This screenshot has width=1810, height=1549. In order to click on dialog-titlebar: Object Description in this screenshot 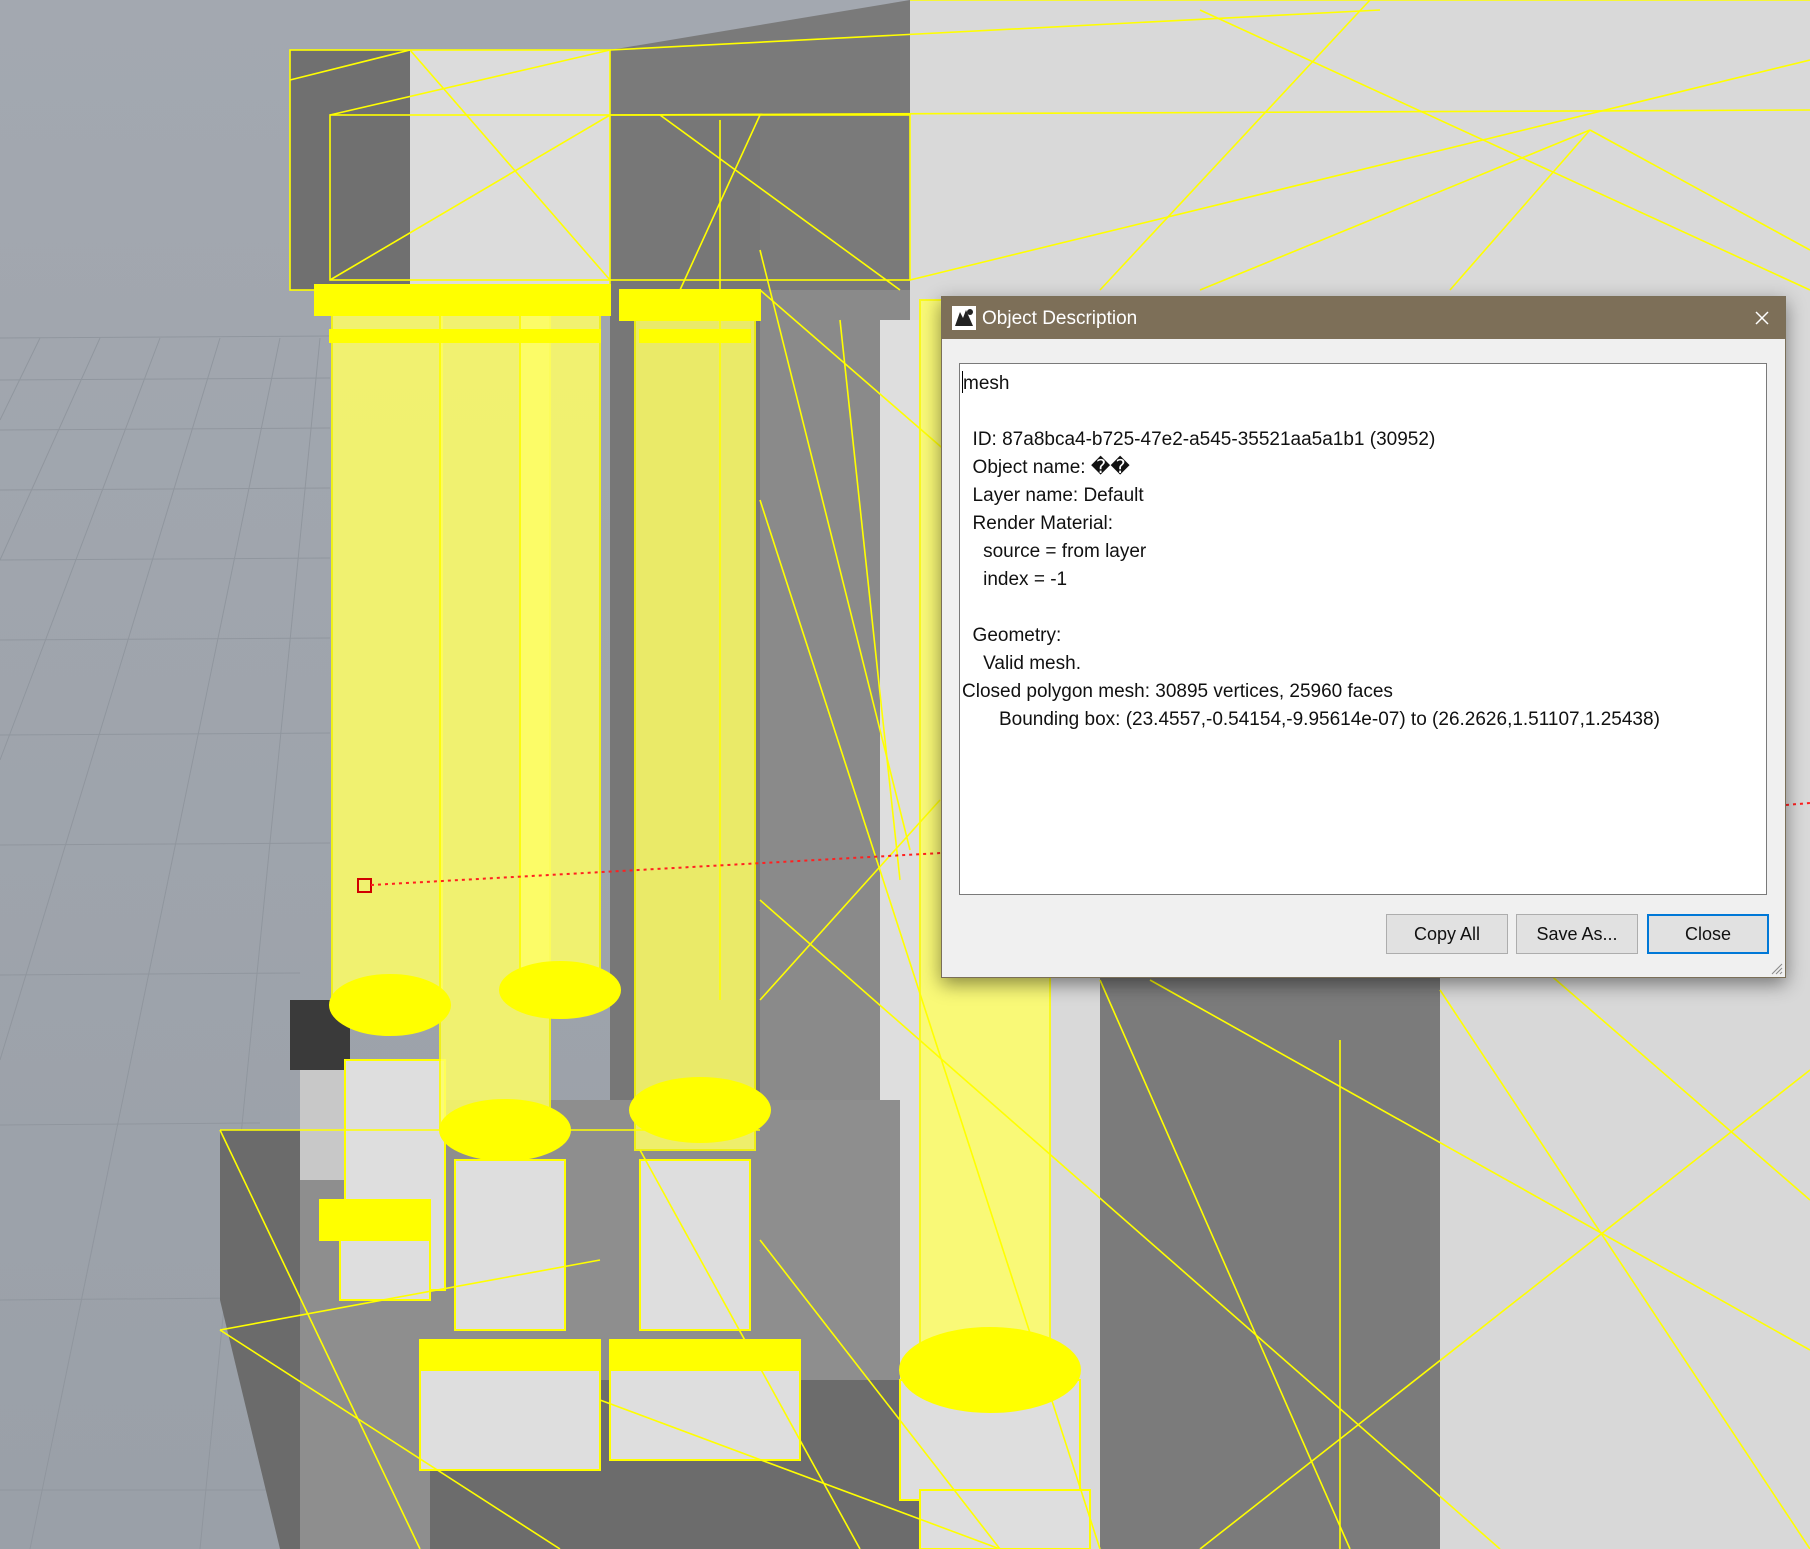, I will do `click(1363, 318)`.